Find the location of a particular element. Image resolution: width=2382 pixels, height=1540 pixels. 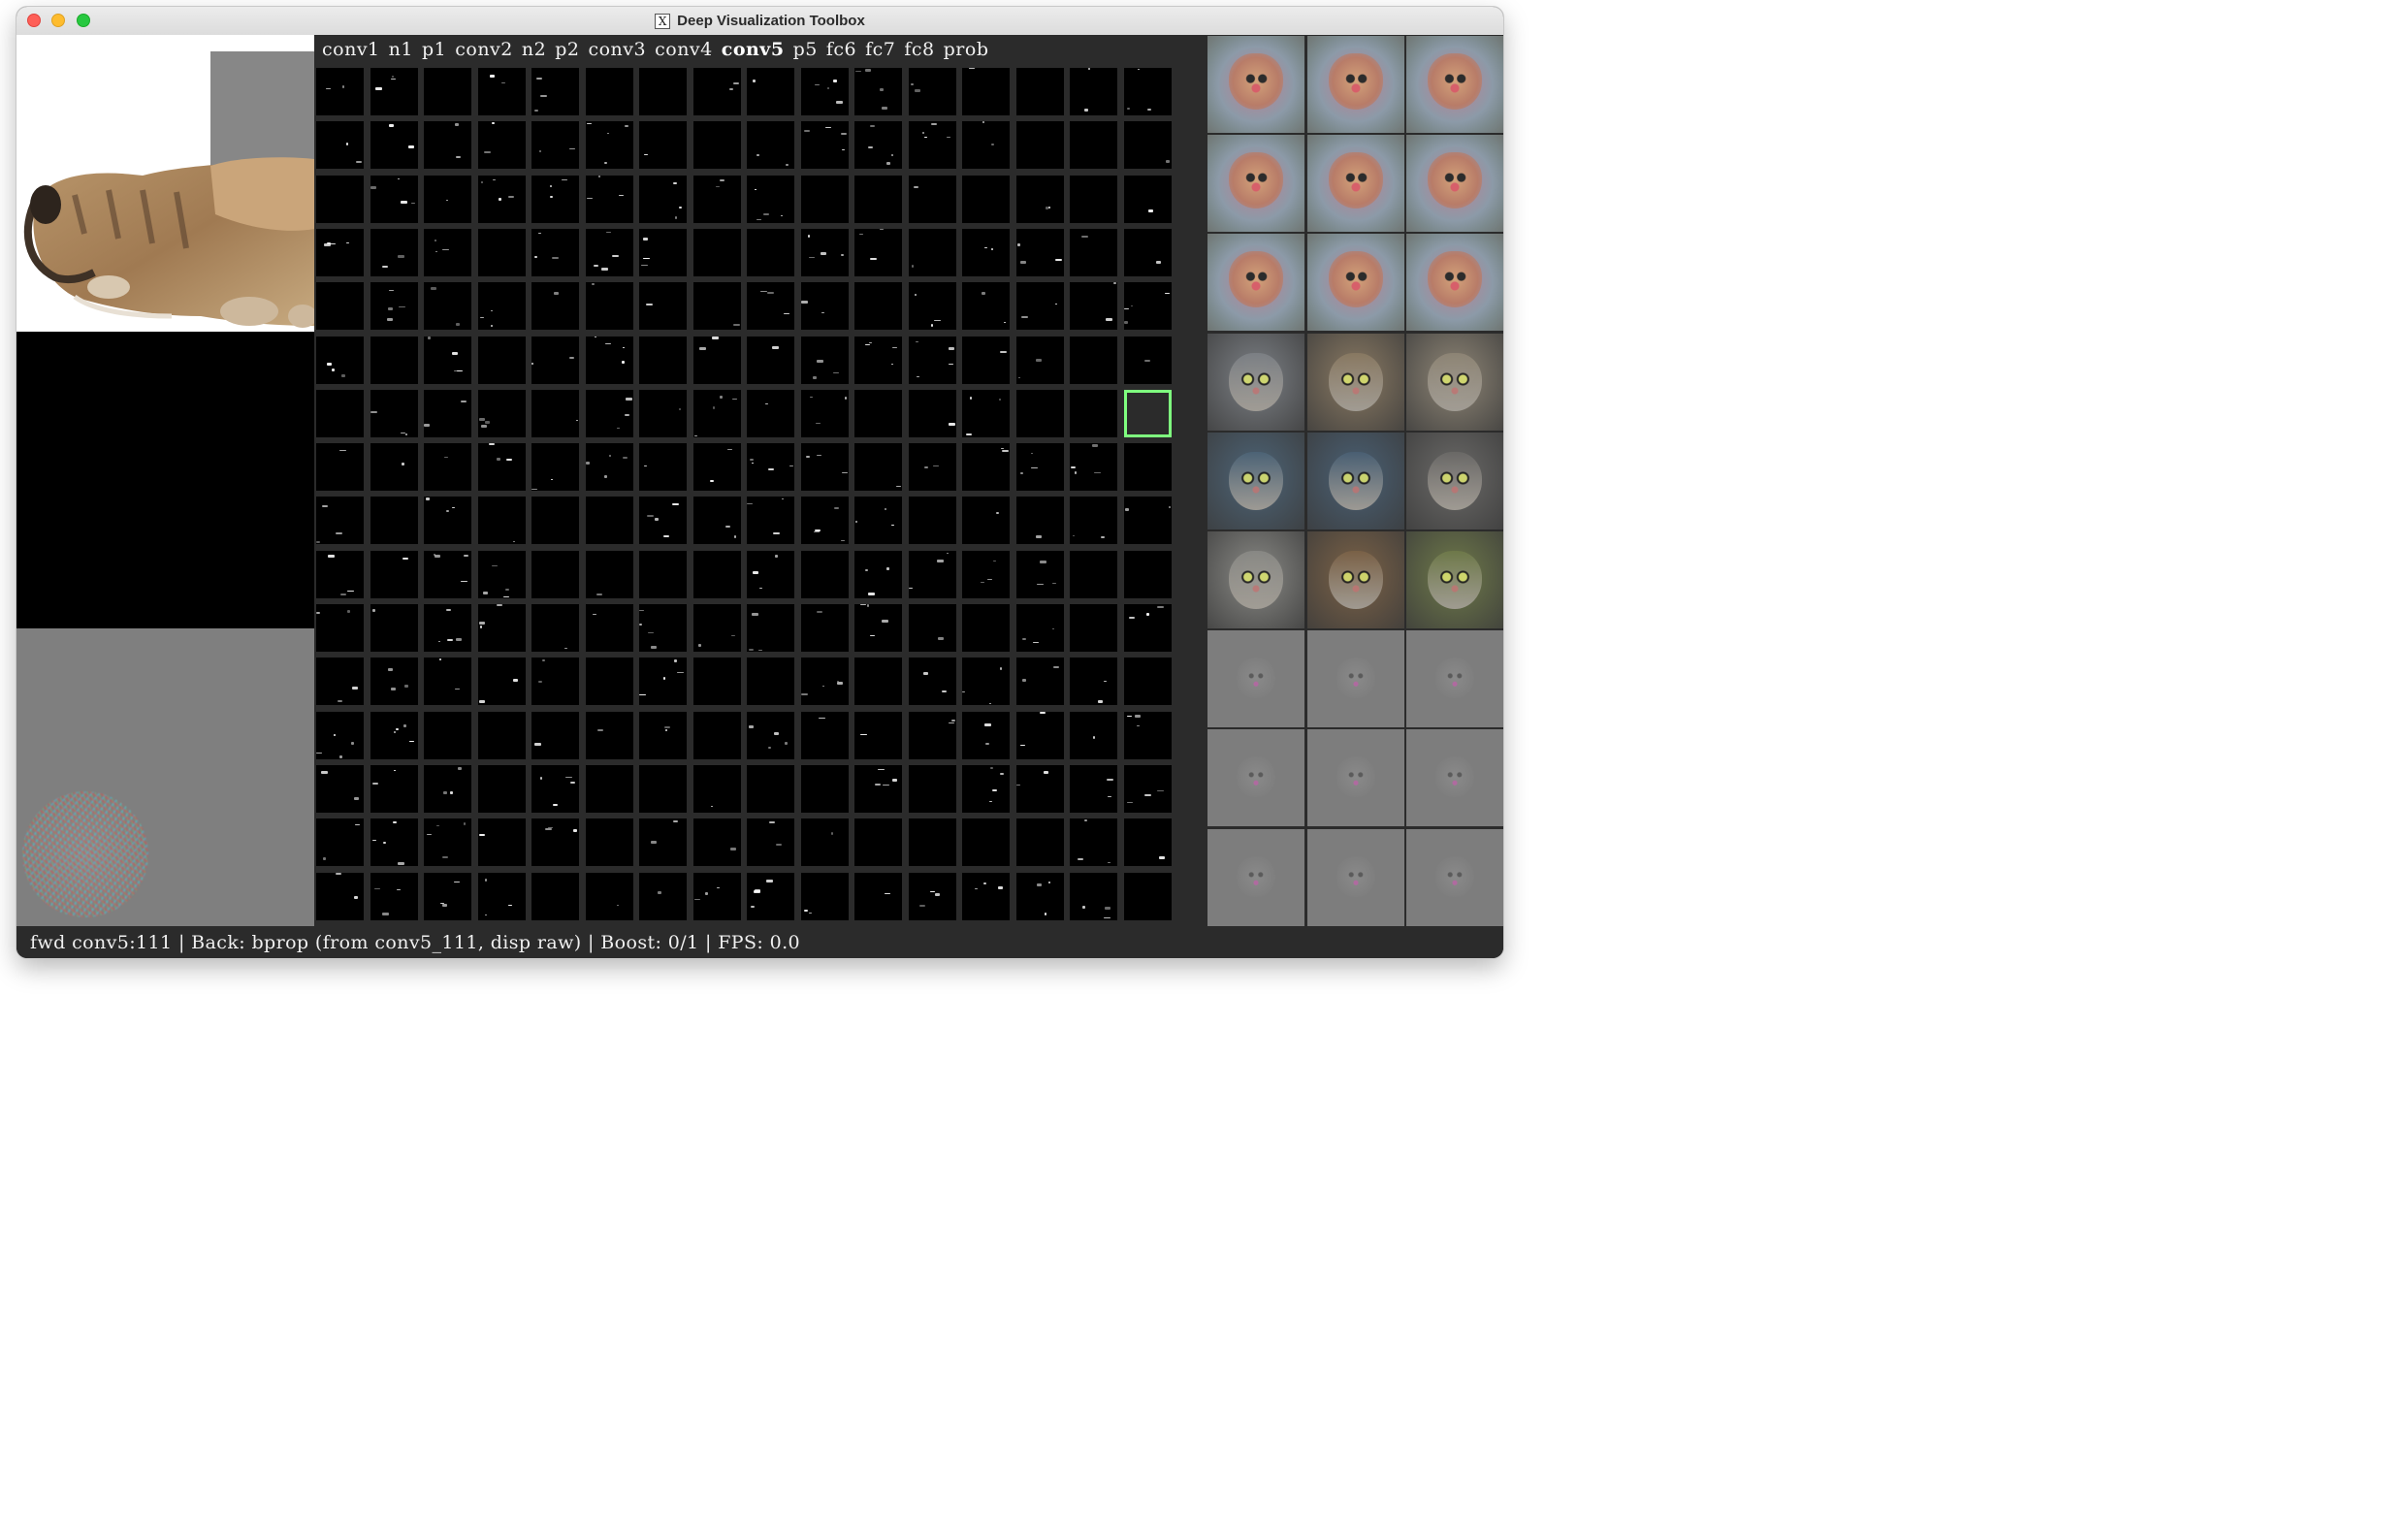

layer-tab-fc6: fc6 is located at coordinates (845, 50).